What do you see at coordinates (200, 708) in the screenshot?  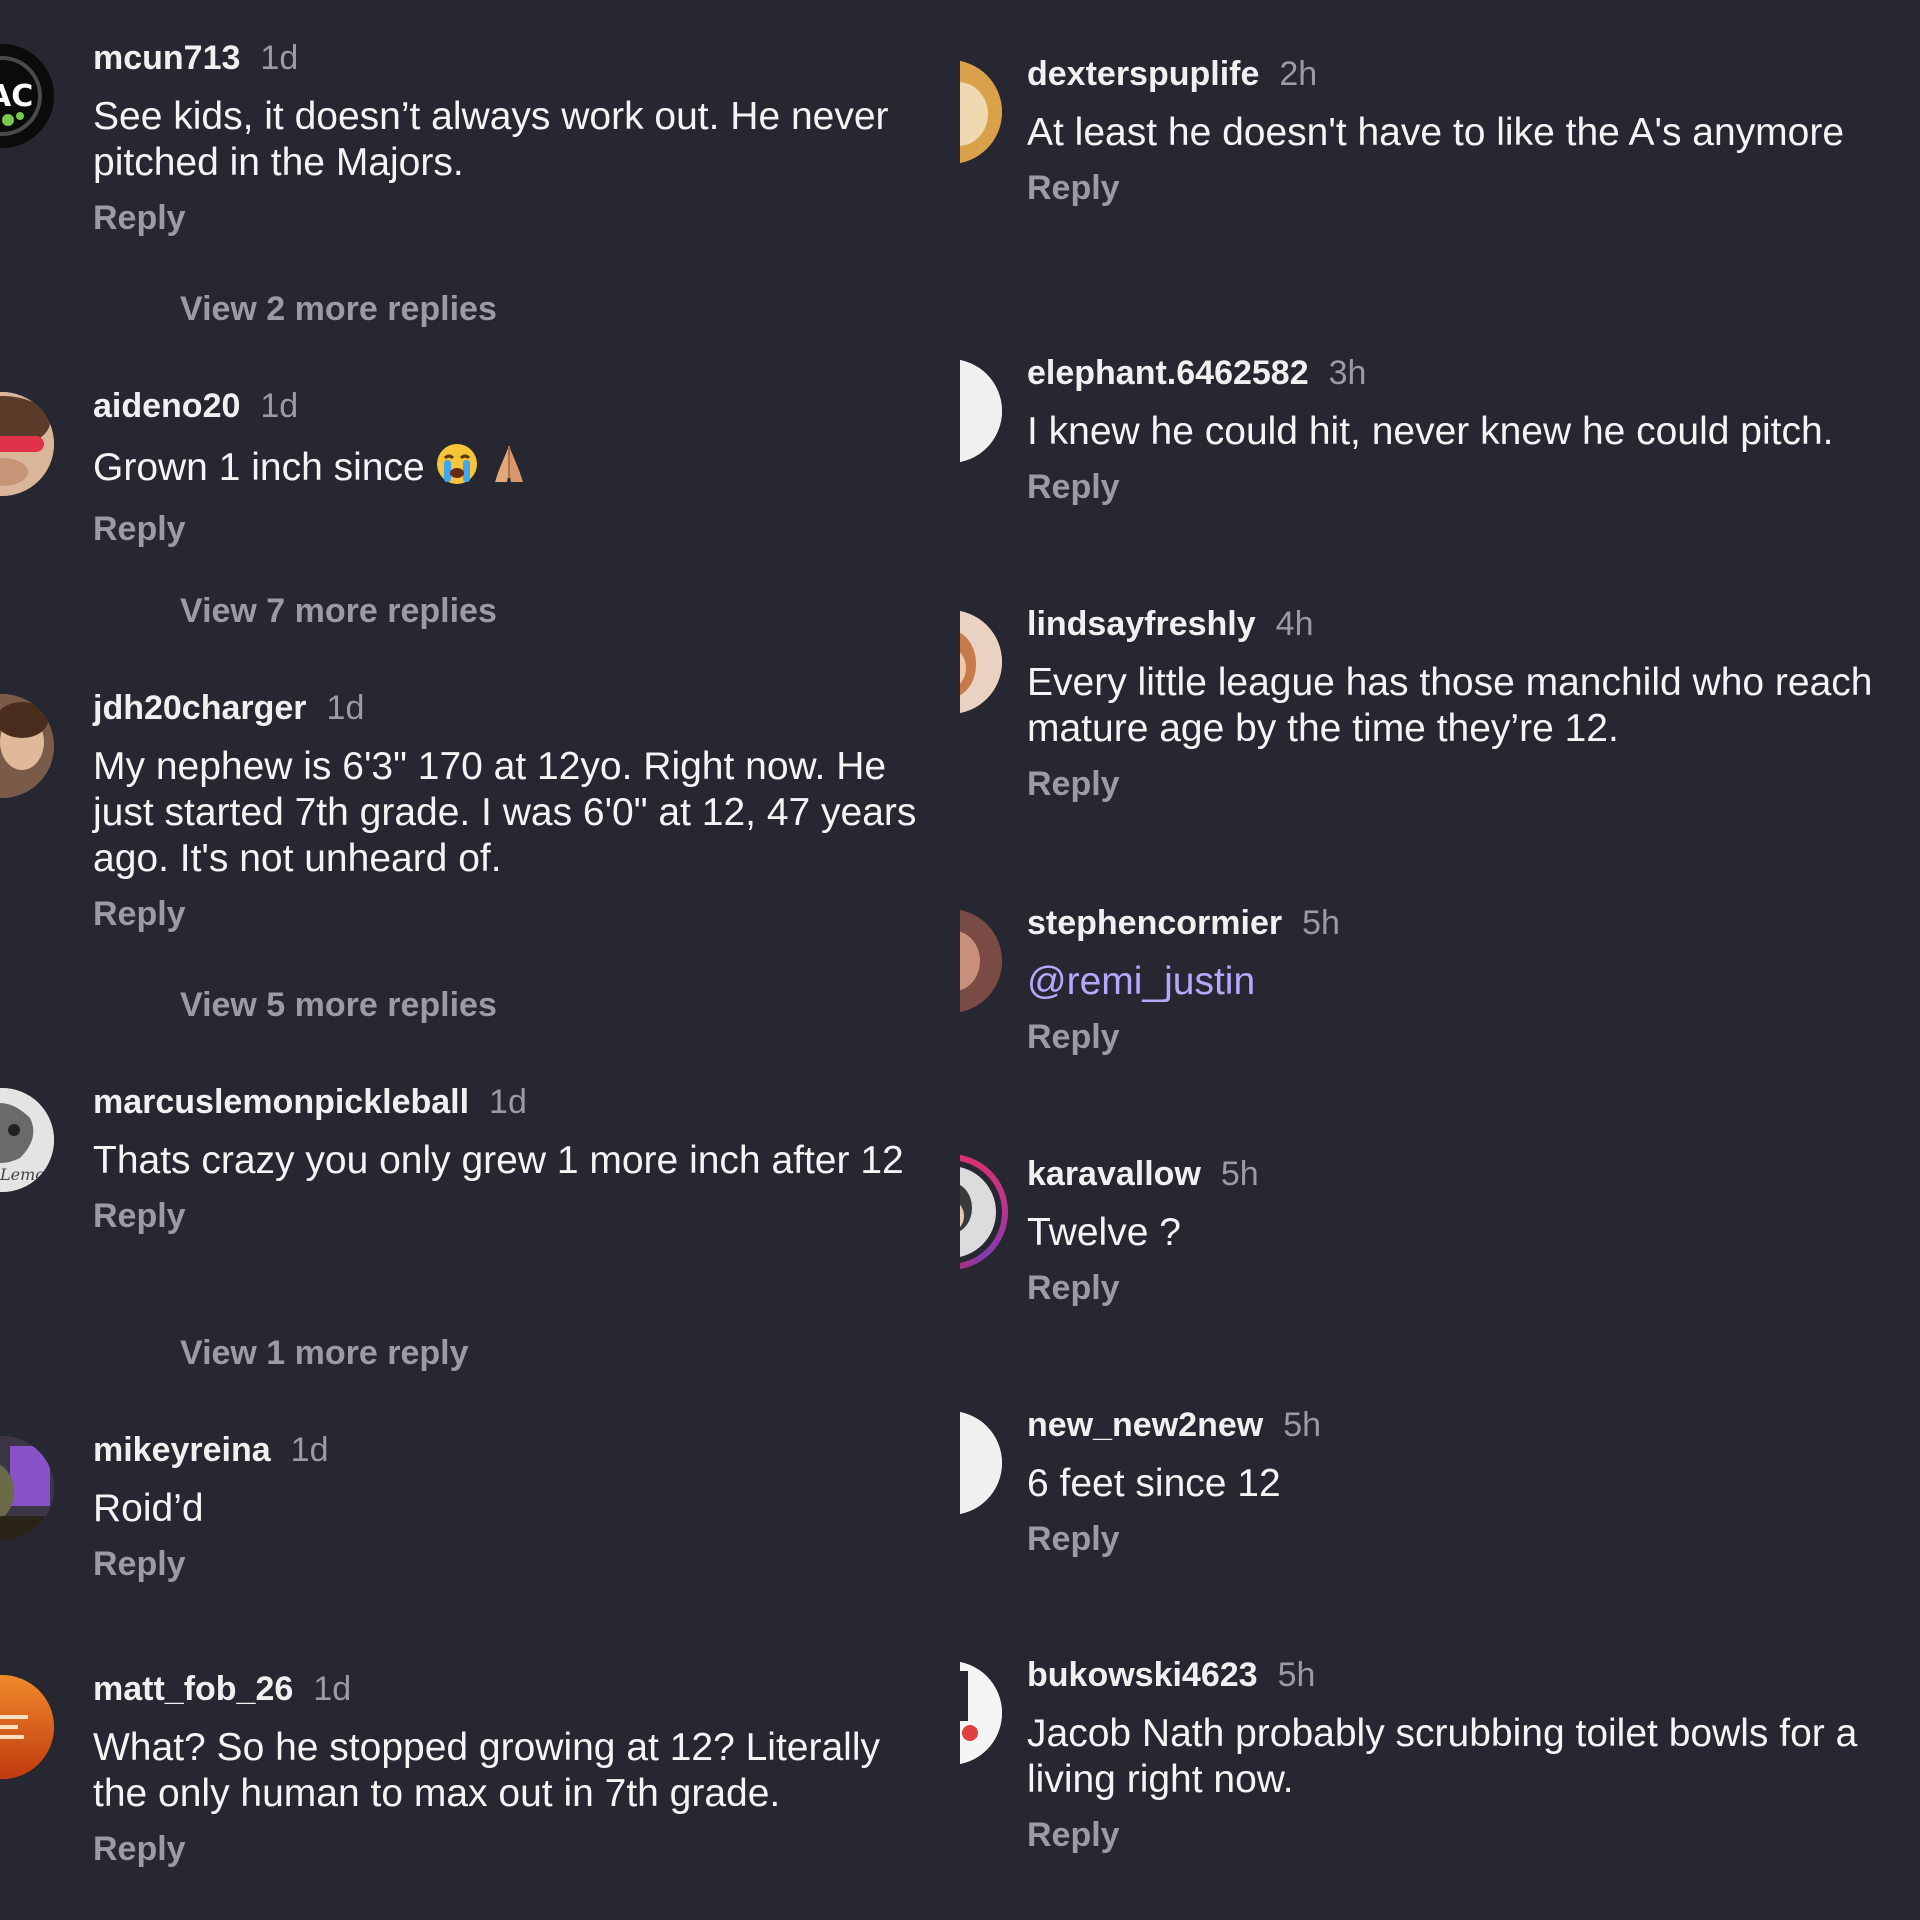 I see `comment-username: jdh20charger` at bounding box center [200, 708].